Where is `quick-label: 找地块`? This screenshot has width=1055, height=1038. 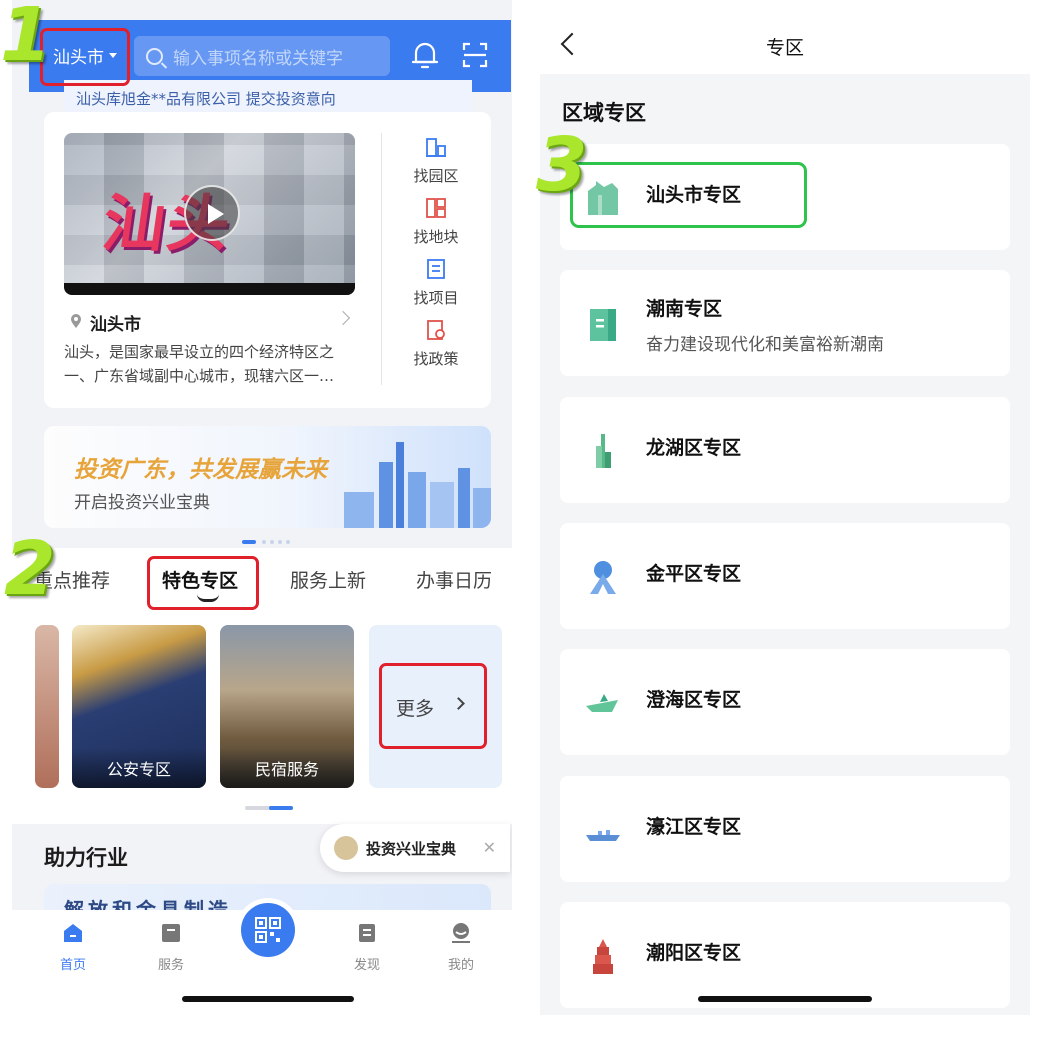
quick-label: 找地块 is located at coordinates (436, 237).